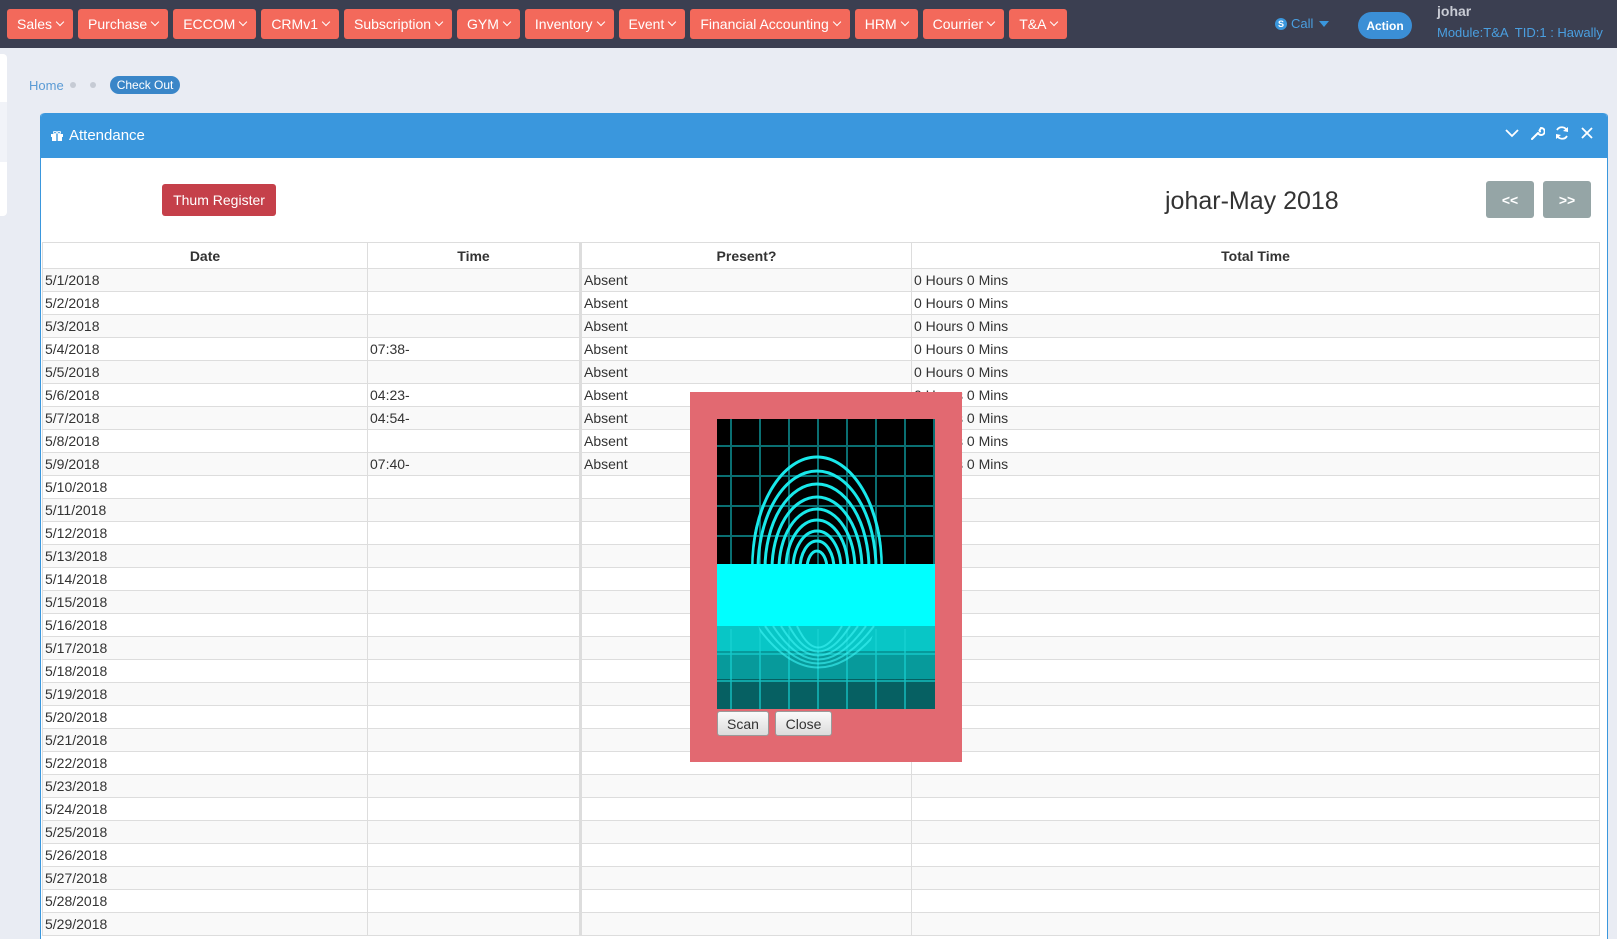 Image resolution: width=1617 pixels, height=939 pixels. Describe the element at coordinates (105, 85) in the screenshot. I see `breadcrumb: Home Check Out` at that location.